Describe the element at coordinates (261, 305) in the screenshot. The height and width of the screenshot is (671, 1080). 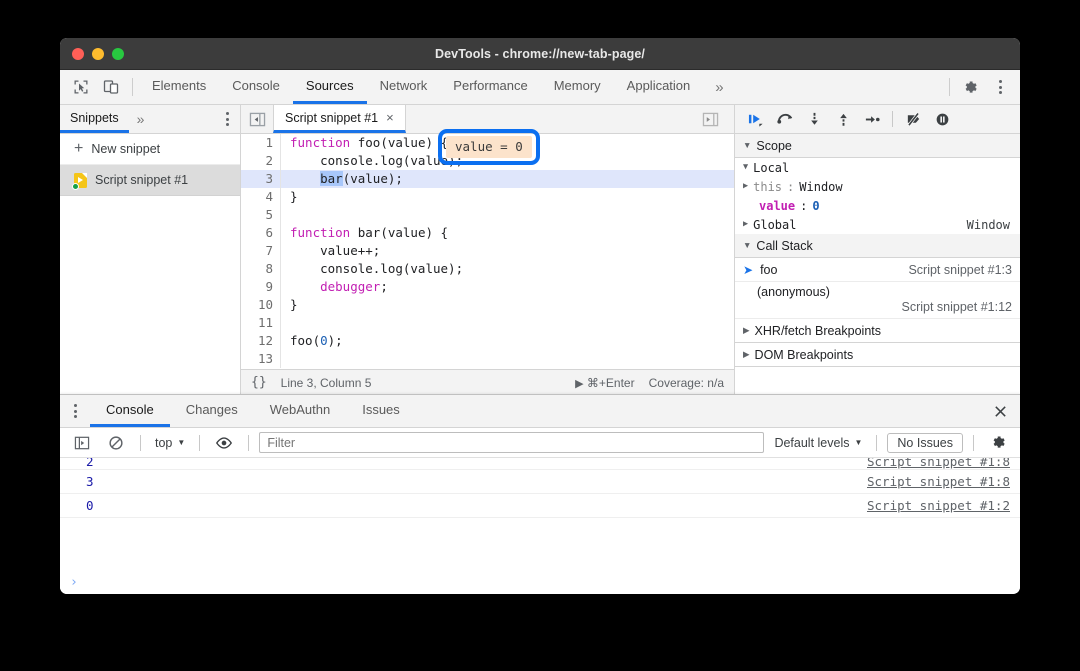
I see `line-number: 10` at that location.